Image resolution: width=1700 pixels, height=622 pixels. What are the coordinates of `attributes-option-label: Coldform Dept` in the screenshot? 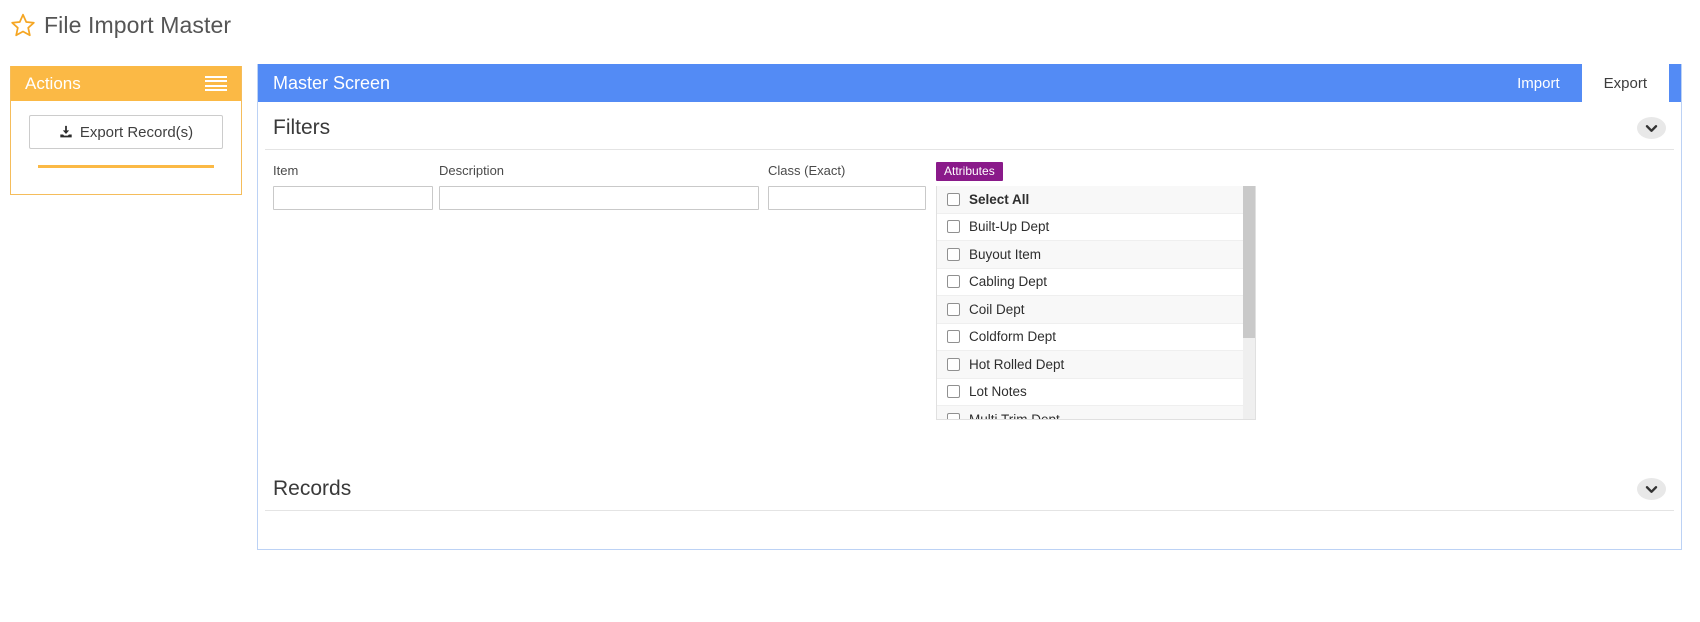 It's located at (1013, 337).